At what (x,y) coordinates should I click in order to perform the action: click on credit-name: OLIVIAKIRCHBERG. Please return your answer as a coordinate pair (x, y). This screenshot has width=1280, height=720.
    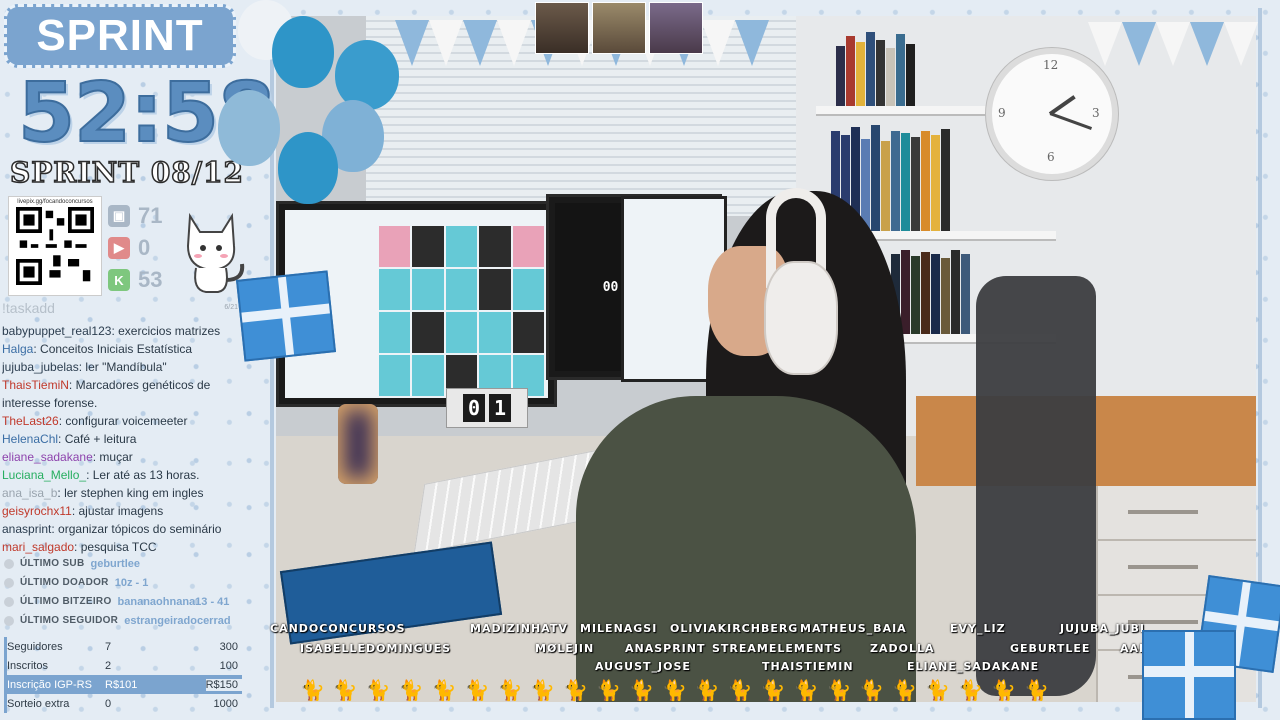
    Looking at the image, I should click on (734, 628).